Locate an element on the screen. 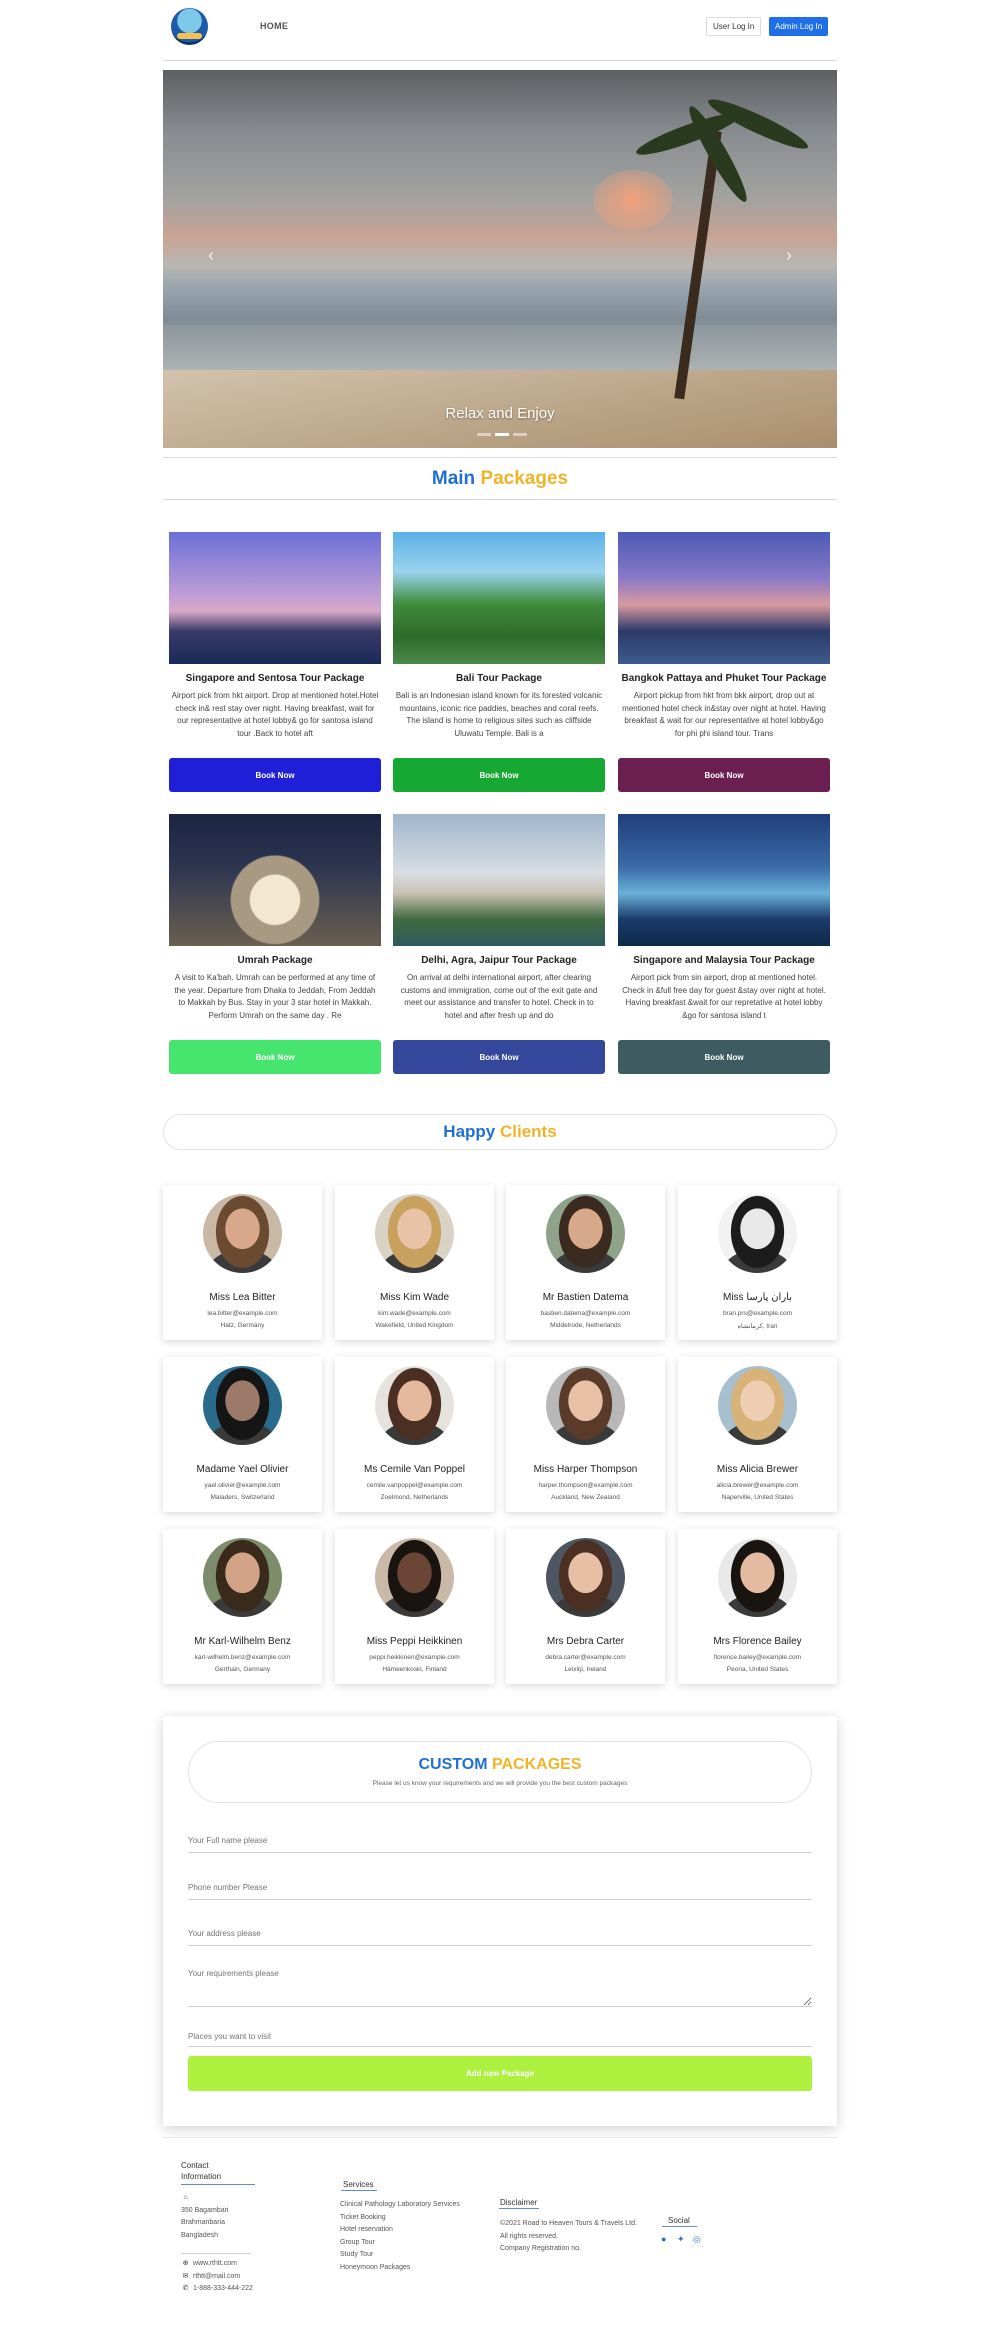  service-link: Study Tour is located at coordinates (400, 2255).